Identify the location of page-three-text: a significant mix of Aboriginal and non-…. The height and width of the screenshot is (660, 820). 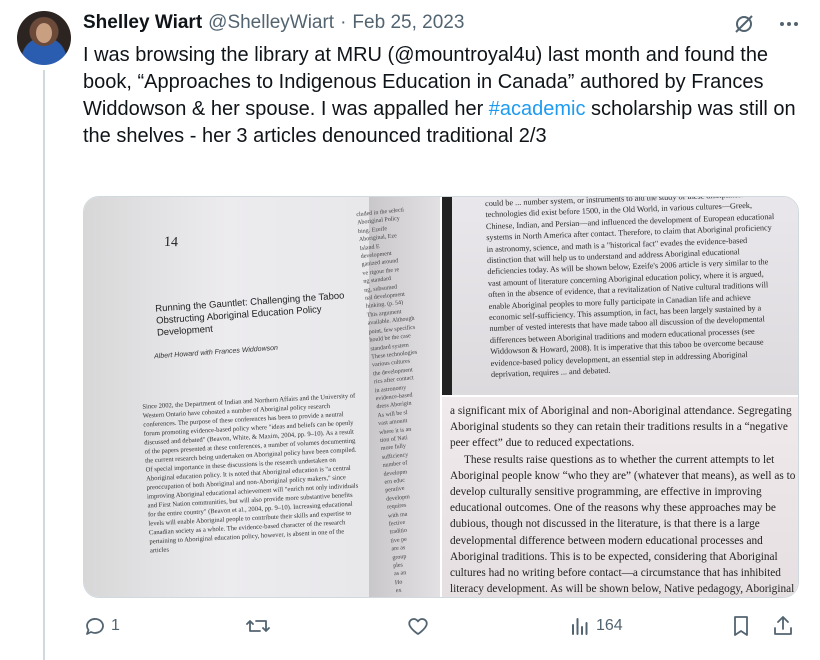
(623, 500).